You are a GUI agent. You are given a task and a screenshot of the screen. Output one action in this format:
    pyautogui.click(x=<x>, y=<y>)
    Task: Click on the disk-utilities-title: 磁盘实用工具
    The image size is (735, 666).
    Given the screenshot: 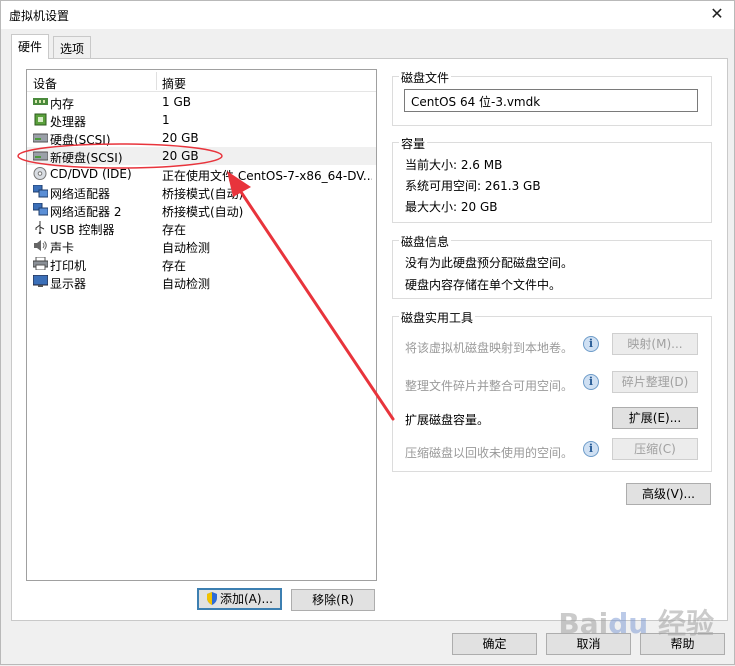 What is the action you would take?
    pyautogui.click(x=437, y=317)
    